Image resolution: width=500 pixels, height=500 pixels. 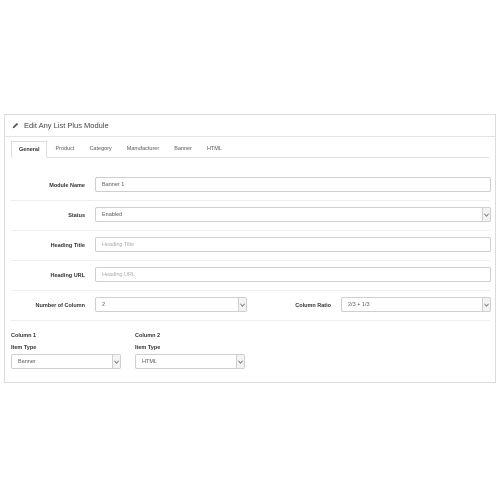 I want to click on heading-url-row: Heading URL Heading URL, so click(x=251, y=276).